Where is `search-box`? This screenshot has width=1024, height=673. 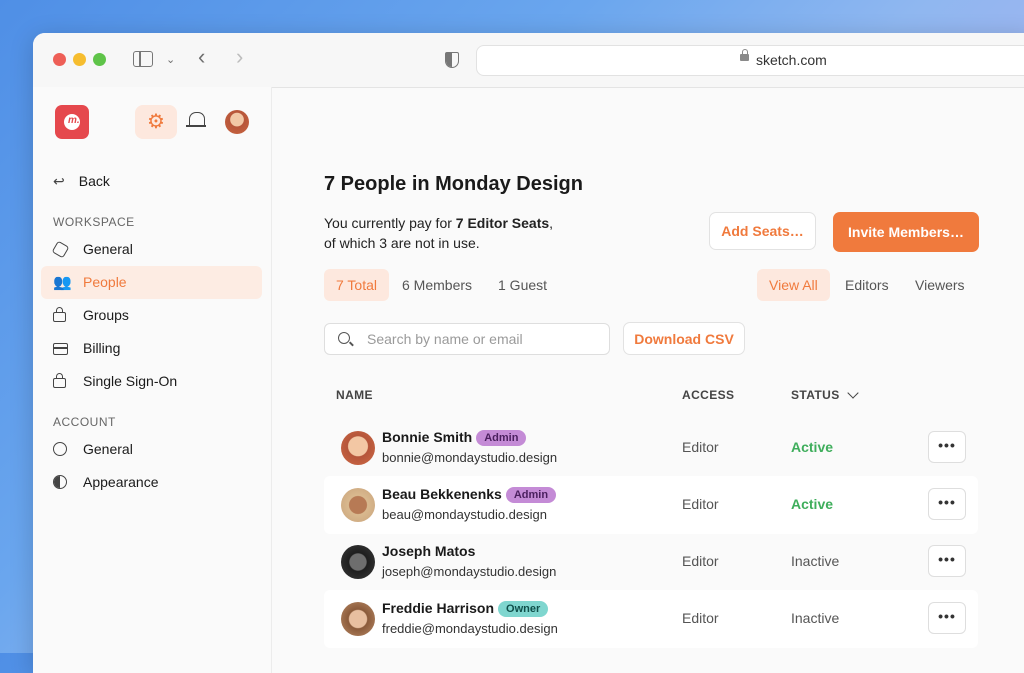 search-box is located at coordinates (467, 339).